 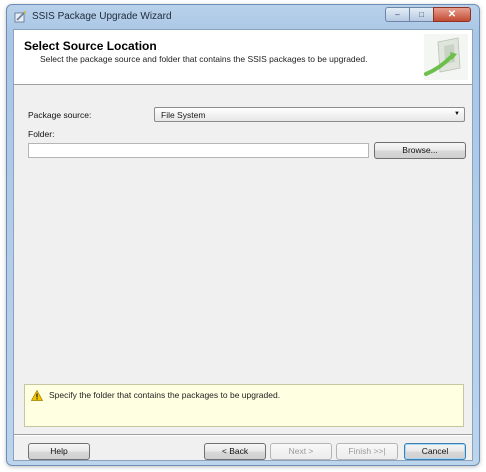 I want to click on wizard-app-icon, so click(x=20, y=17).